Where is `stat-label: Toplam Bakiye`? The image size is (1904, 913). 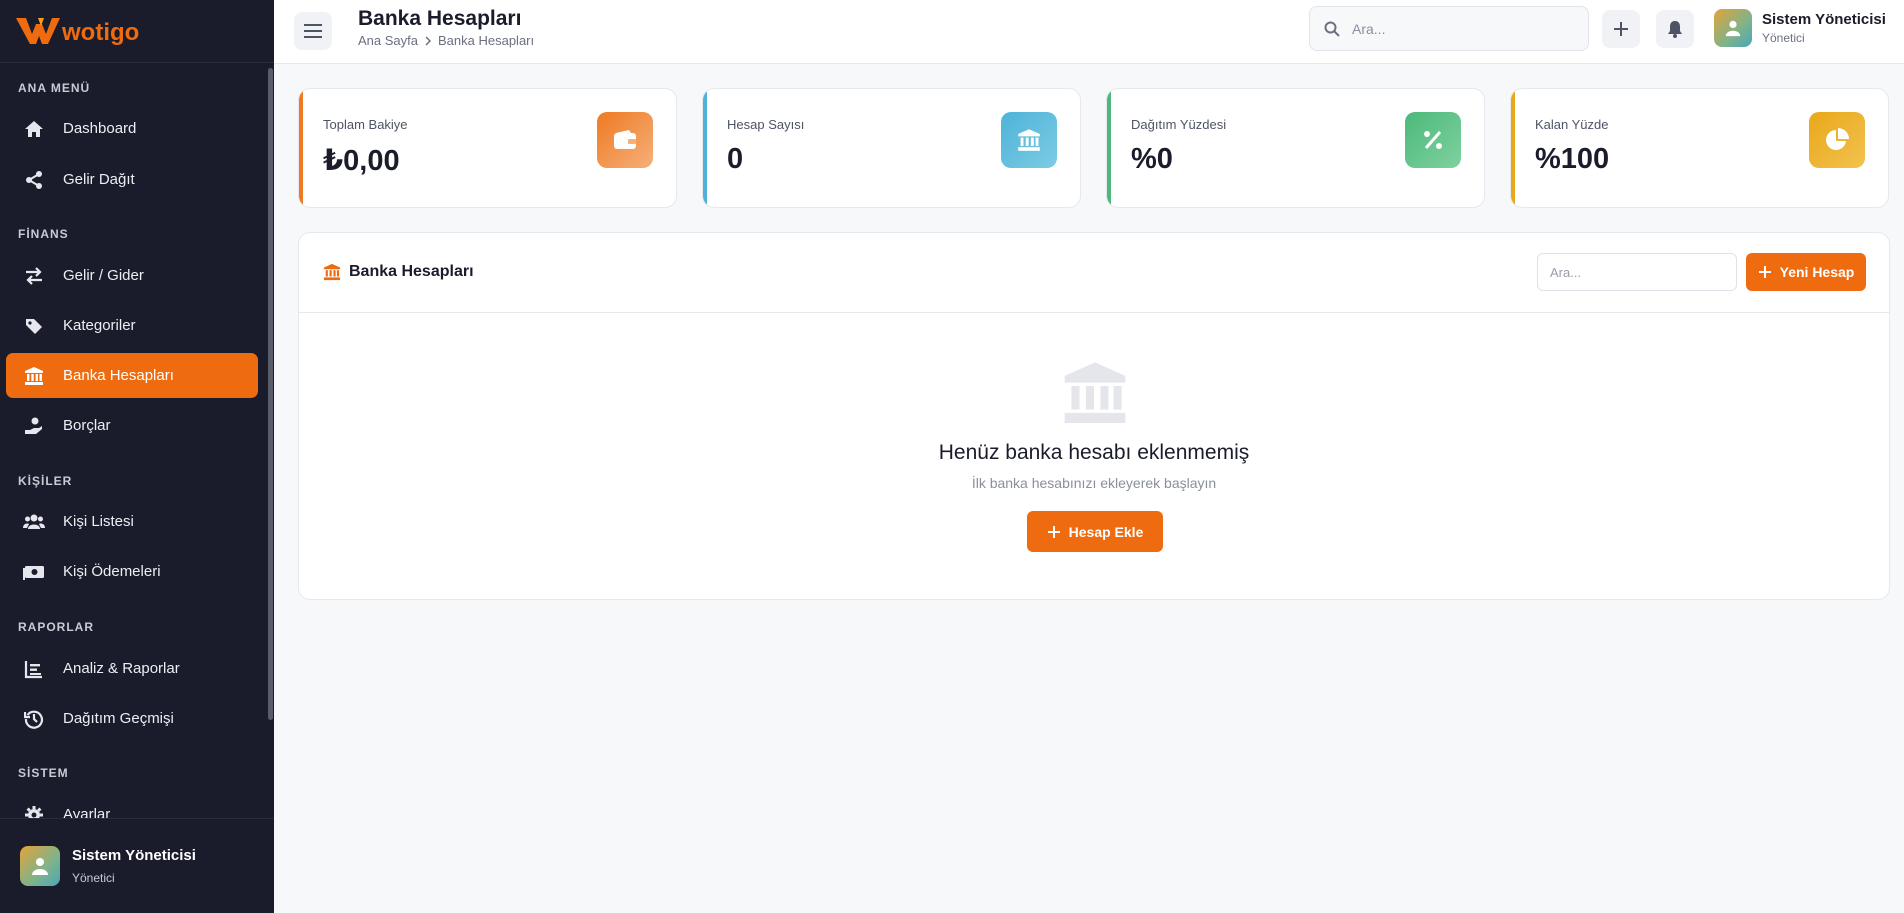 stat-label: Toplam Bakiye is located at coordinates (365, 124).